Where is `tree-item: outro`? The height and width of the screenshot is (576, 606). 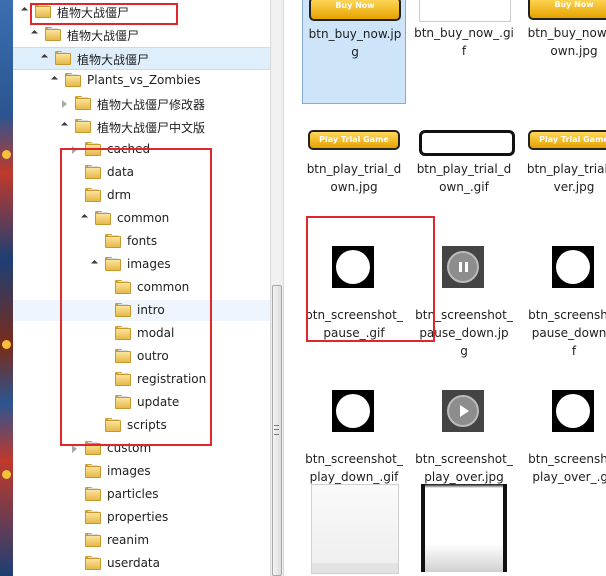 tree-item: outro is located at coordinates (141, 356).